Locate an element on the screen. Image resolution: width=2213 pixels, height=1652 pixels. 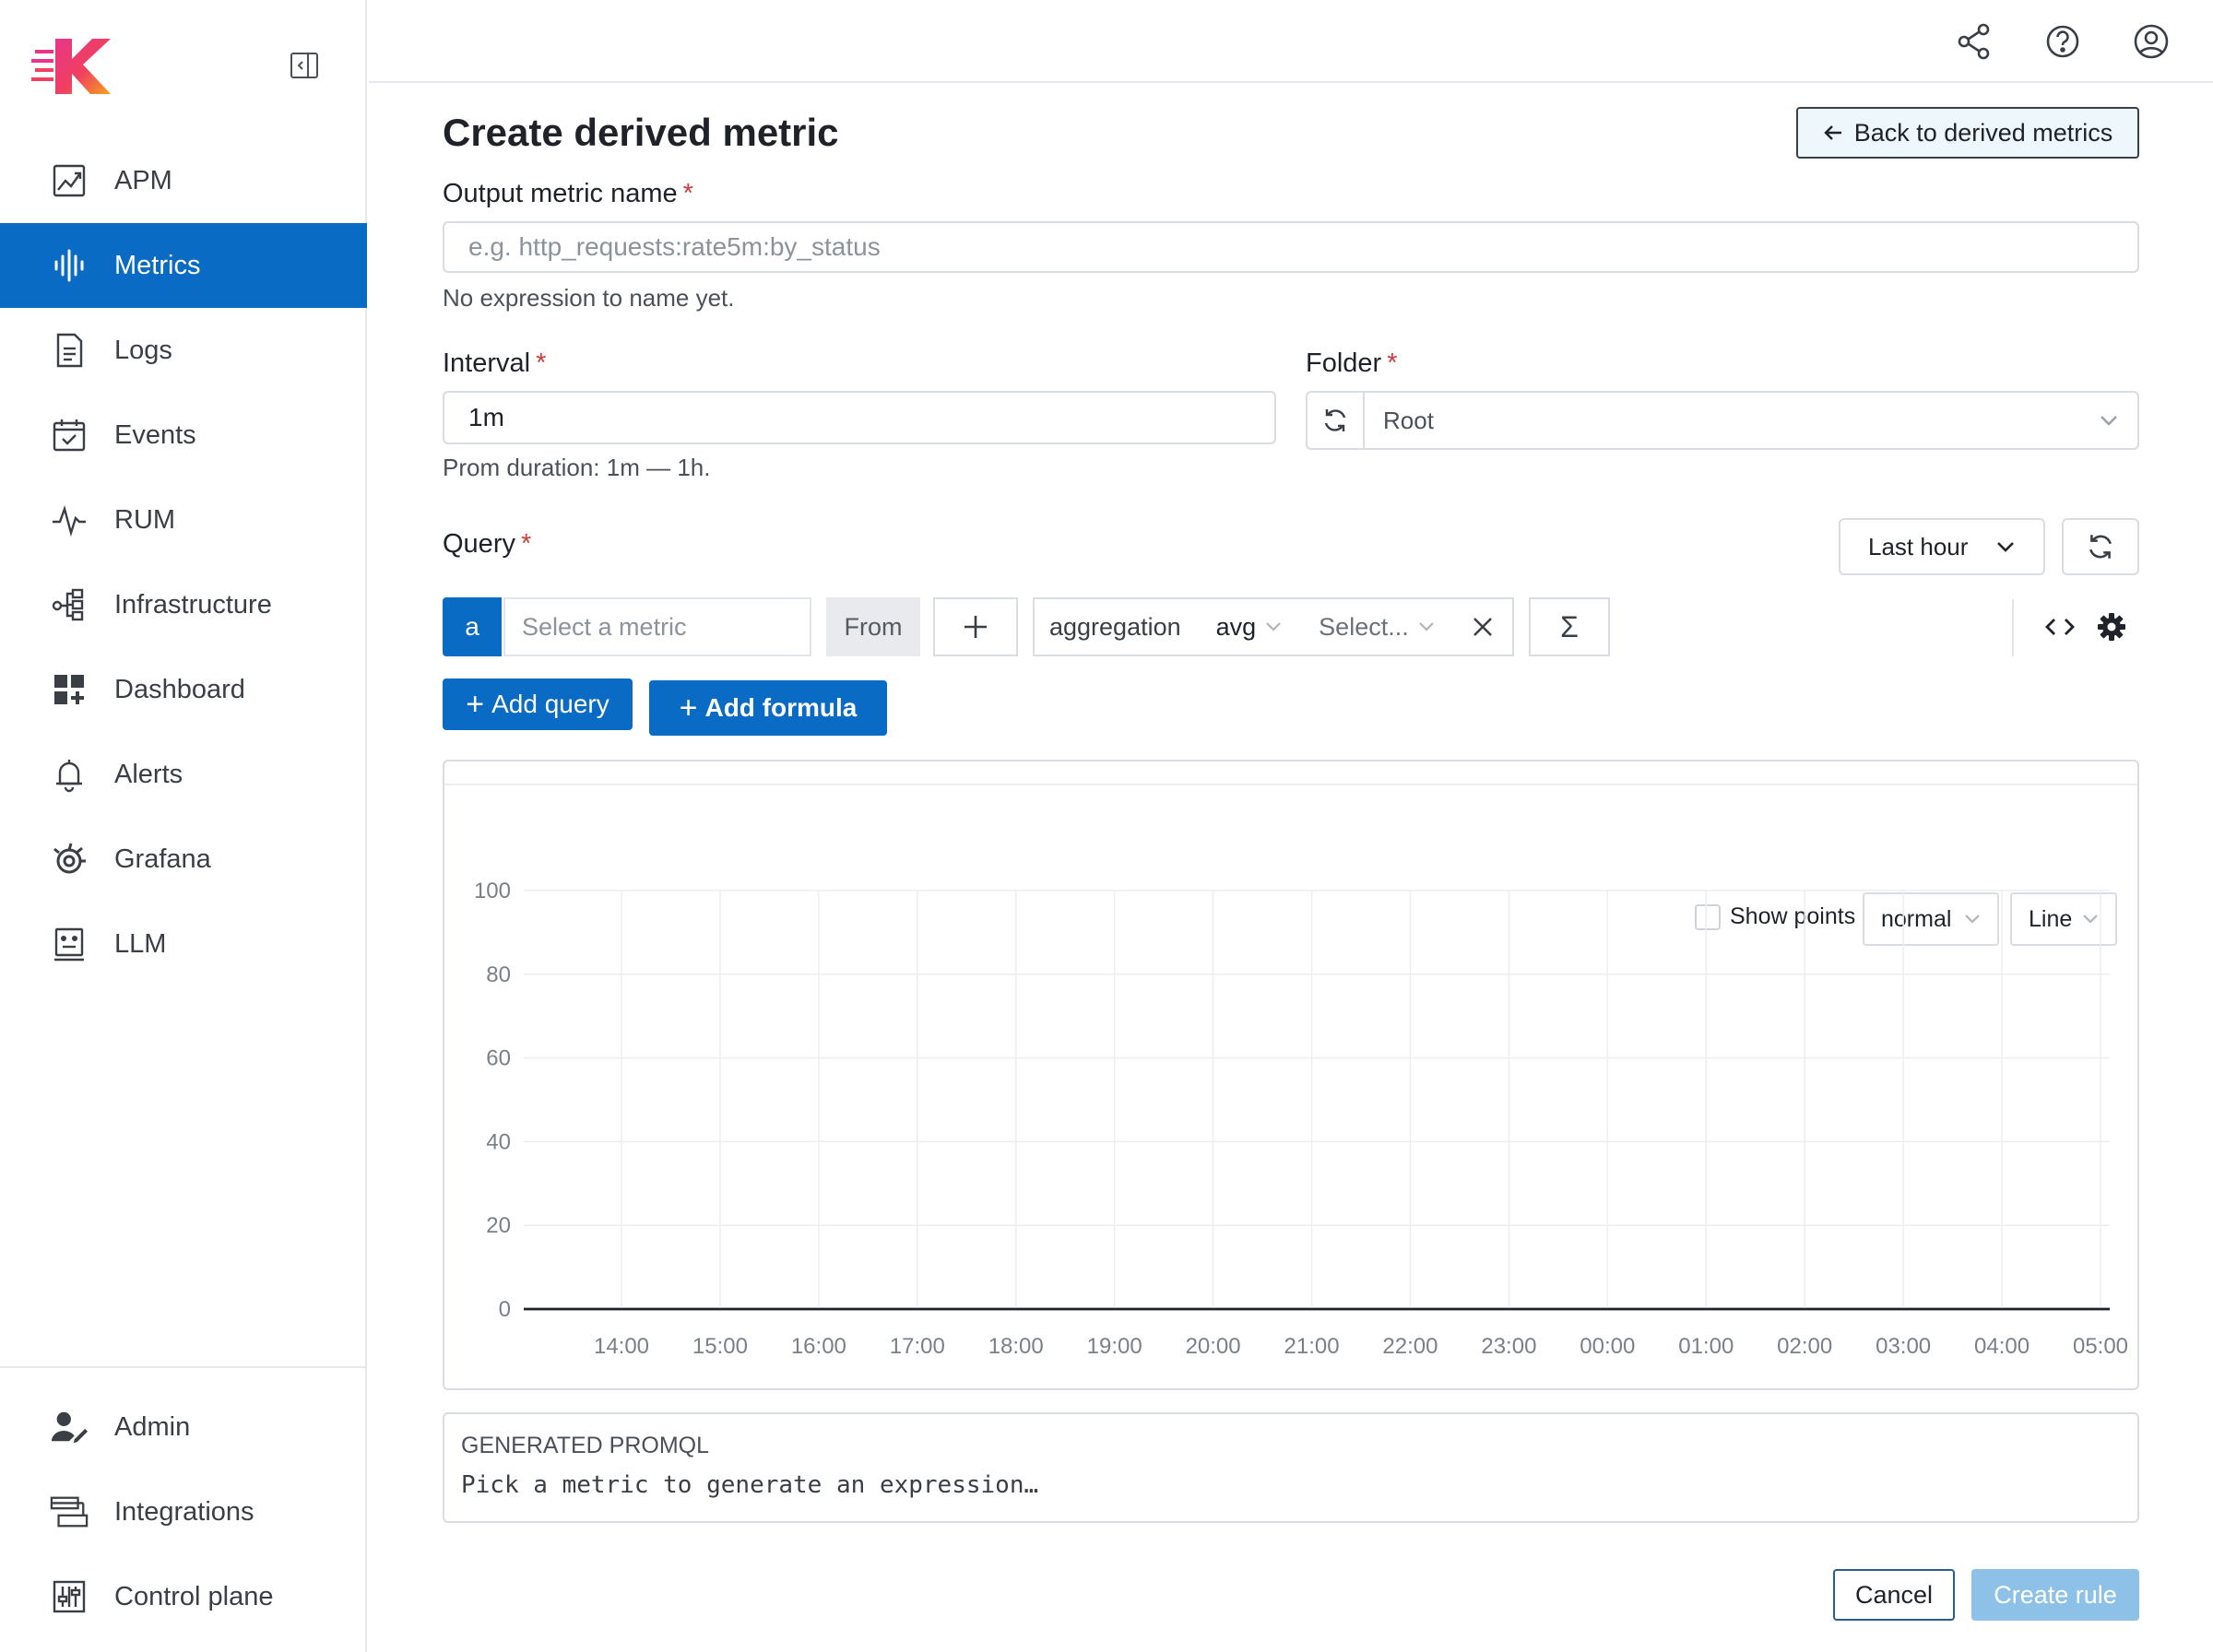
sidebar-item-label: Logs is located at coordinates (143, 350).